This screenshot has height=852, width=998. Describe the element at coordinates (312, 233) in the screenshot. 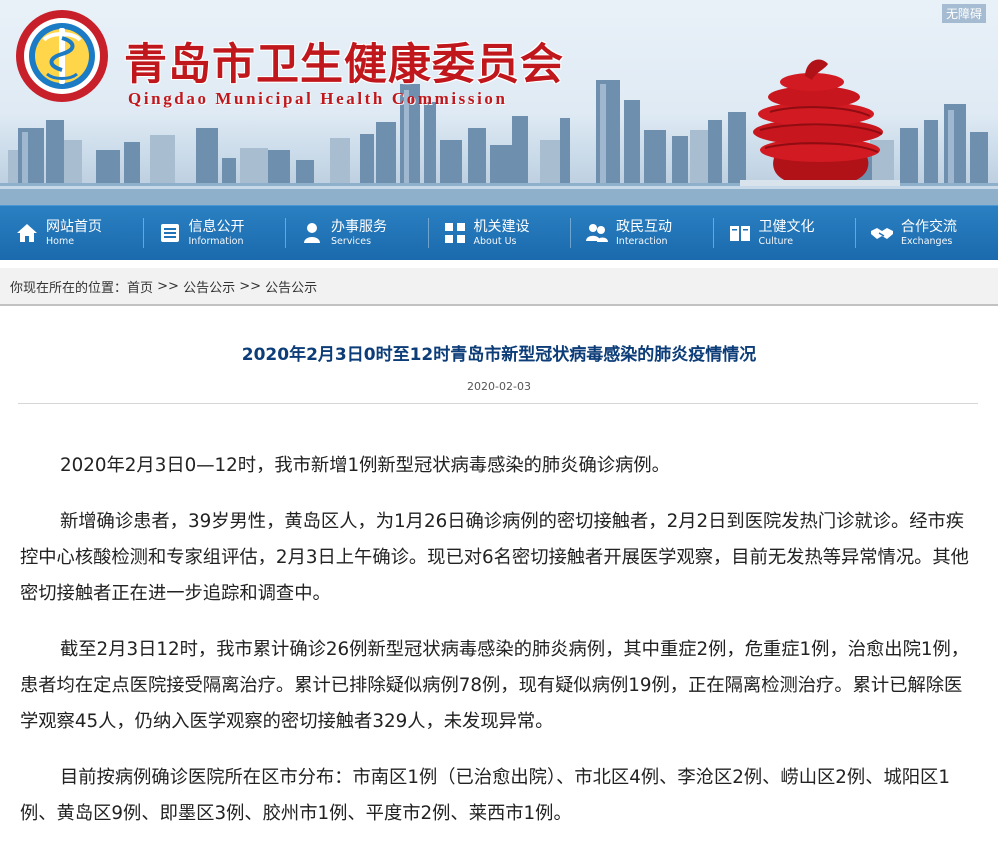

I see `person-icon` at that location.